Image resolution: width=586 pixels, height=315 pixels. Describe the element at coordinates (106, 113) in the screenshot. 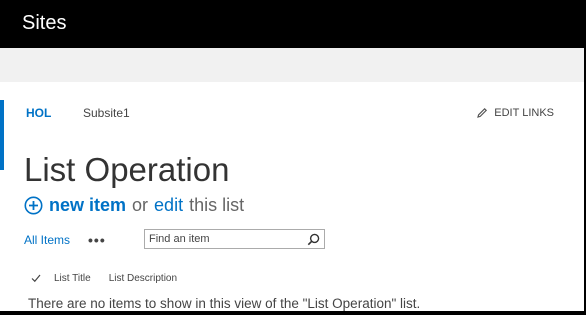

I see `breadcrumb-subsite-link: Subsite1` at that location.